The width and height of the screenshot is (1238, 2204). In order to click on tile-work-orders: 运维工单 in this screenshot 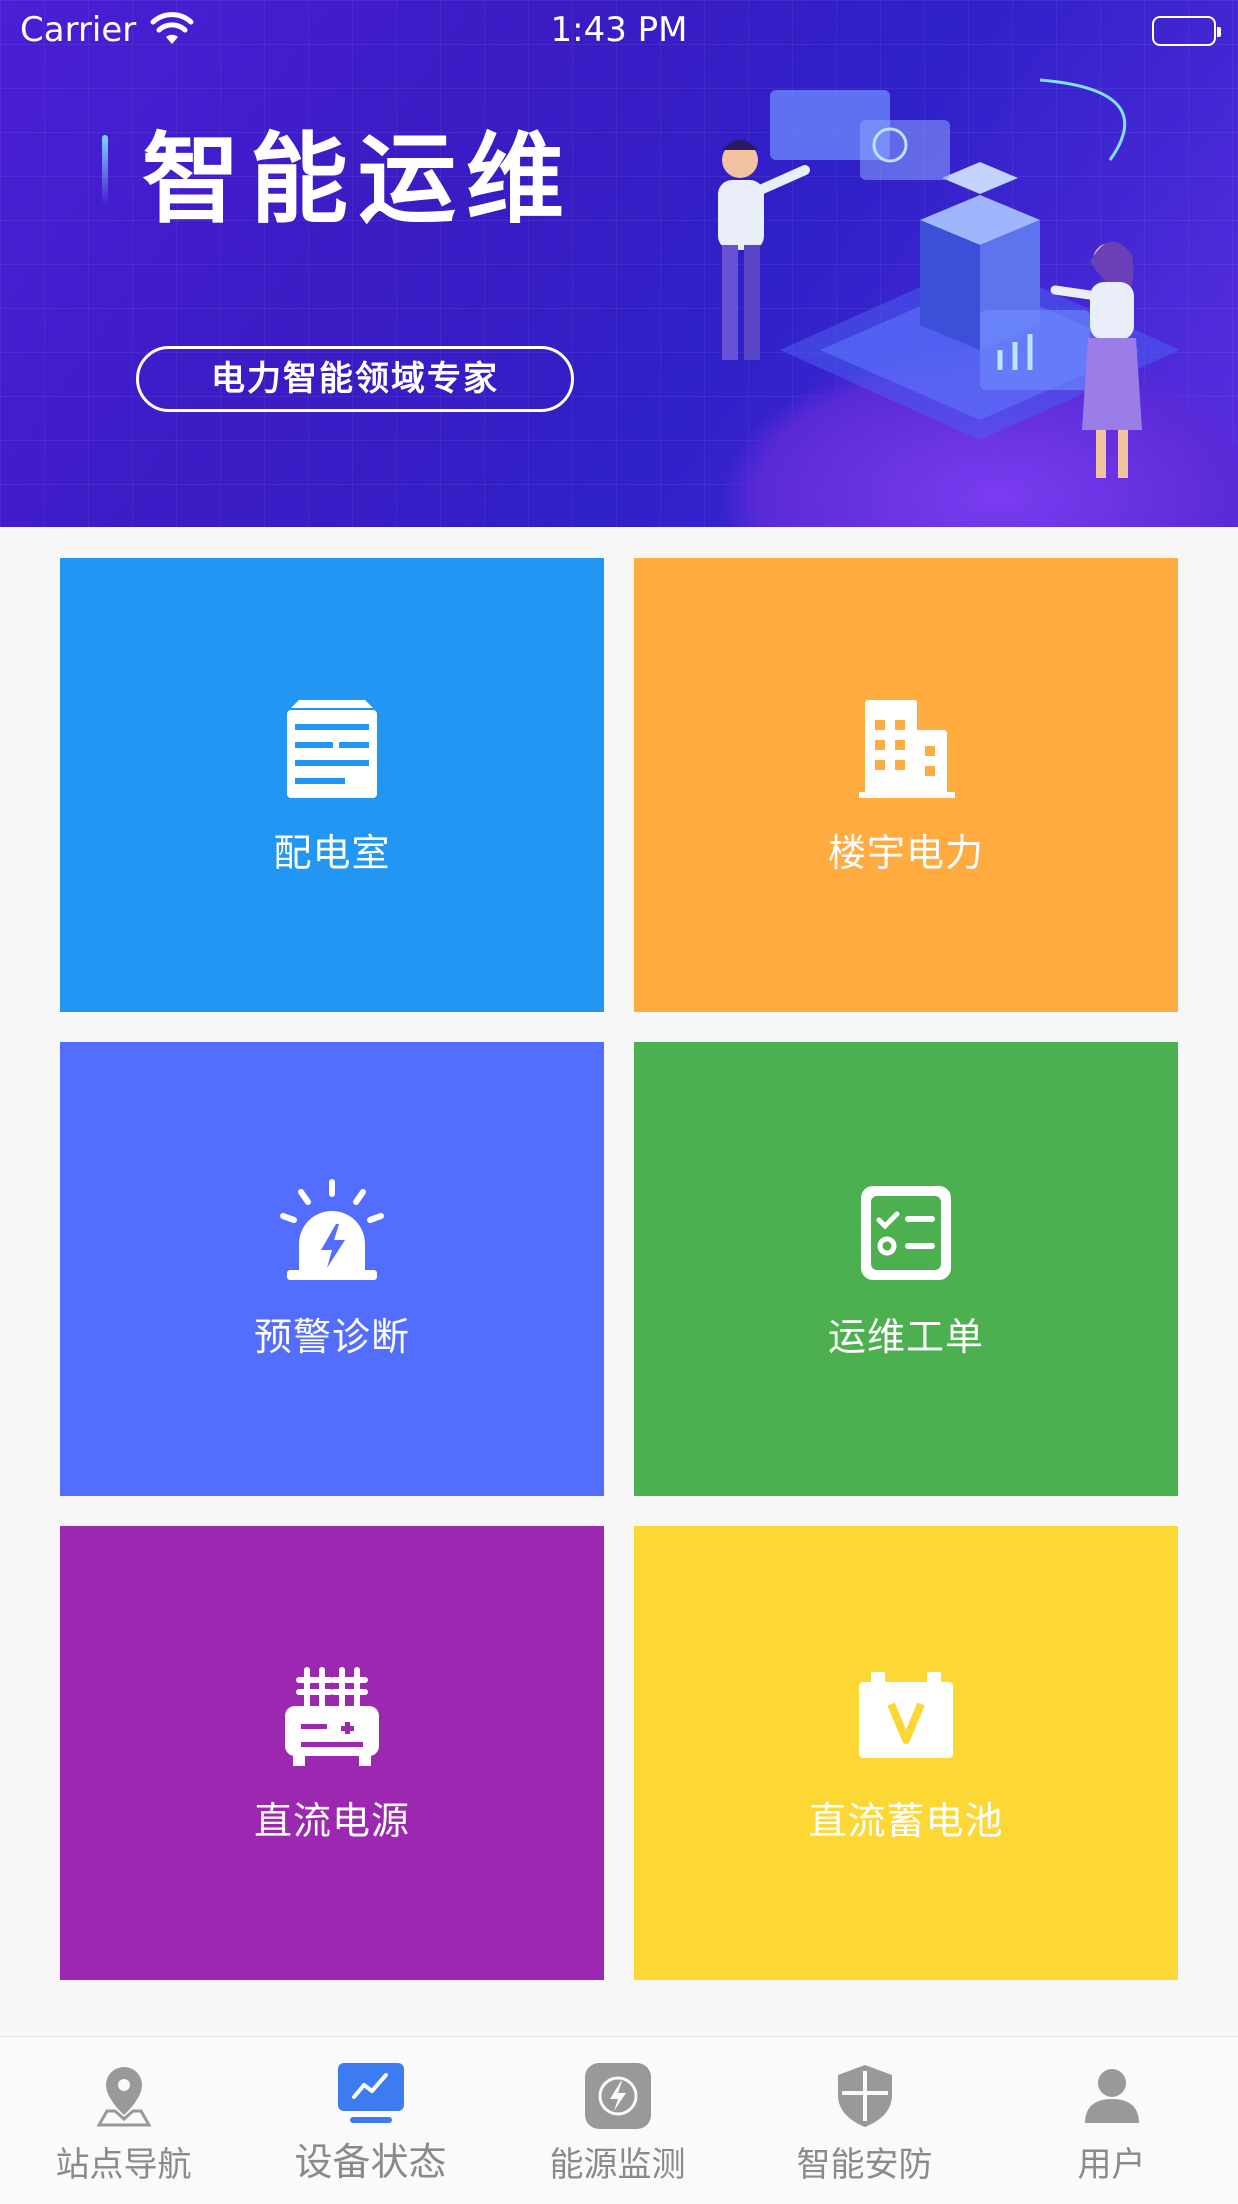, I will do `click(906, 1269)`.